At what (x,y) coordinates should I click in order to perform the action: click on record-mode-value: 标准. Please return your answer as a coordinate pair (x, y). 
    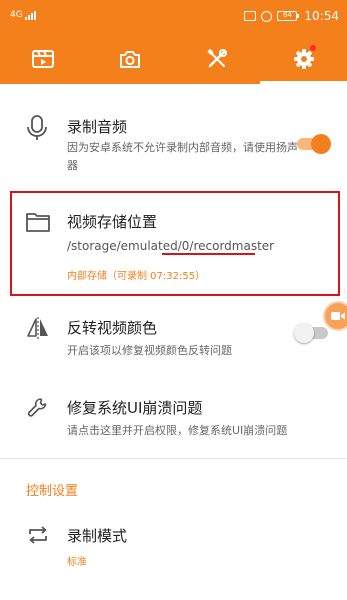
    Looking at the image, I should click on (77, 562).